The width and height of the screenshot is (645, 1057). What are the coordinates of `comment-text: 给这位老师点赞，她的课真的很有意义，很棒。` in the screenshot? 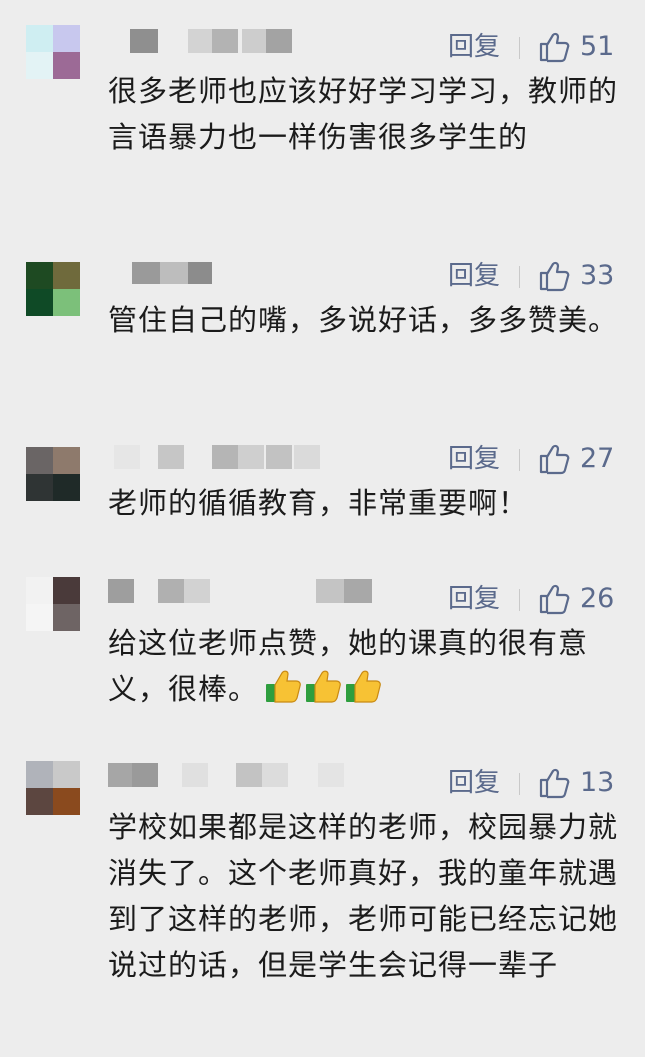 It's located at (363, 669).